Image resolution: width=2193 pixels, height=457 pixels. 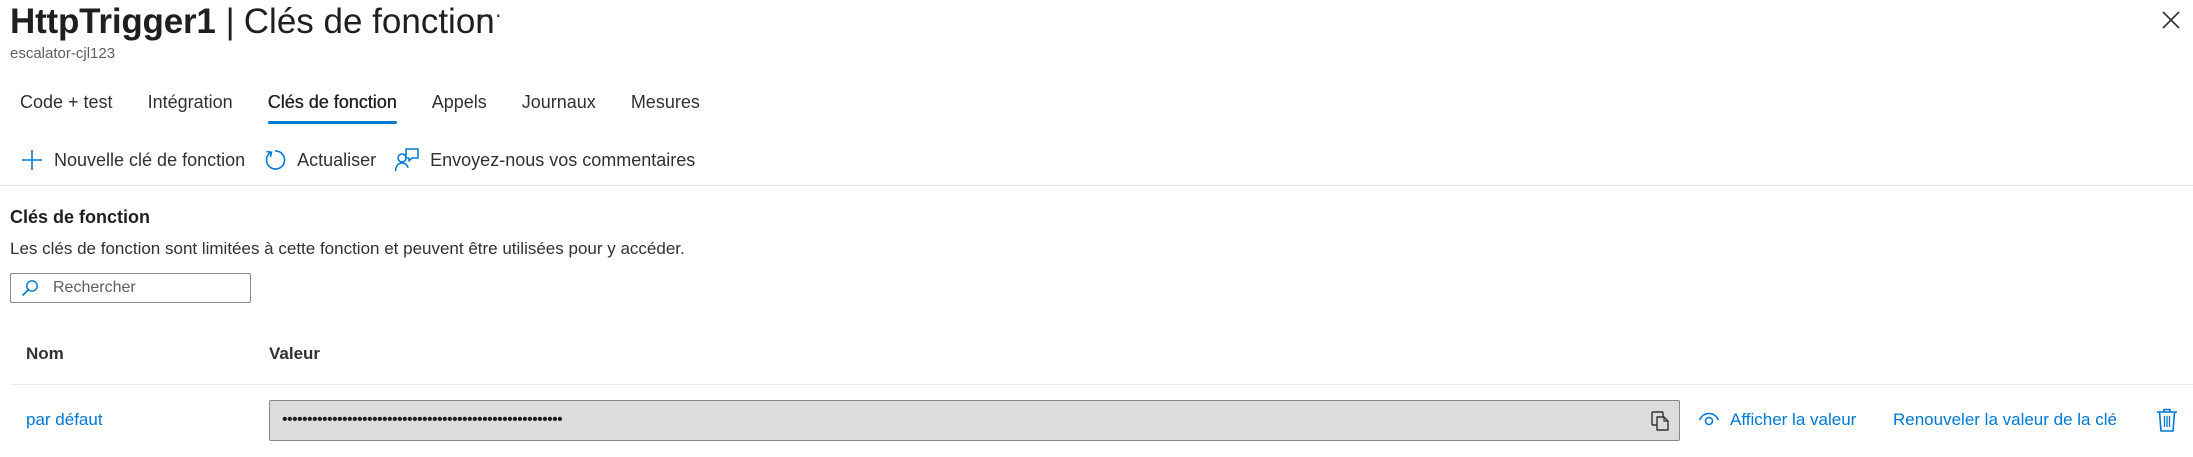 I want to click on new-function-key-button: Nouvelle clé de fonction, so click(x=132, y=160).